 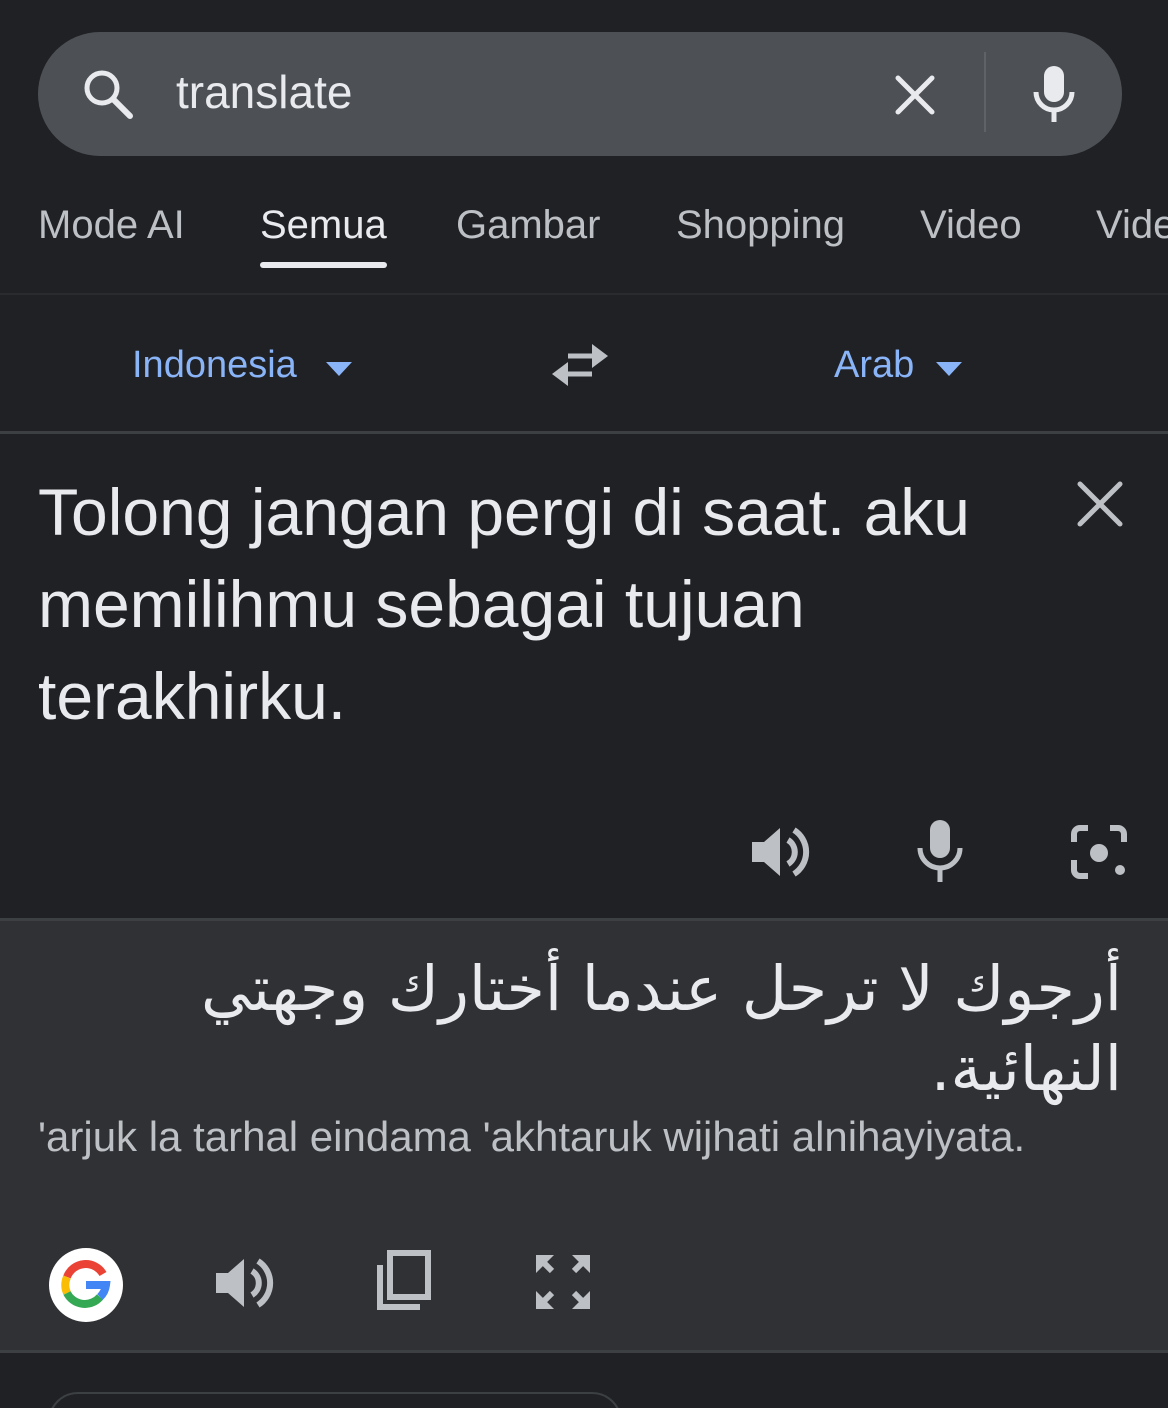 I want to click on tab-semua: Semua, so click(x=323, y=225).